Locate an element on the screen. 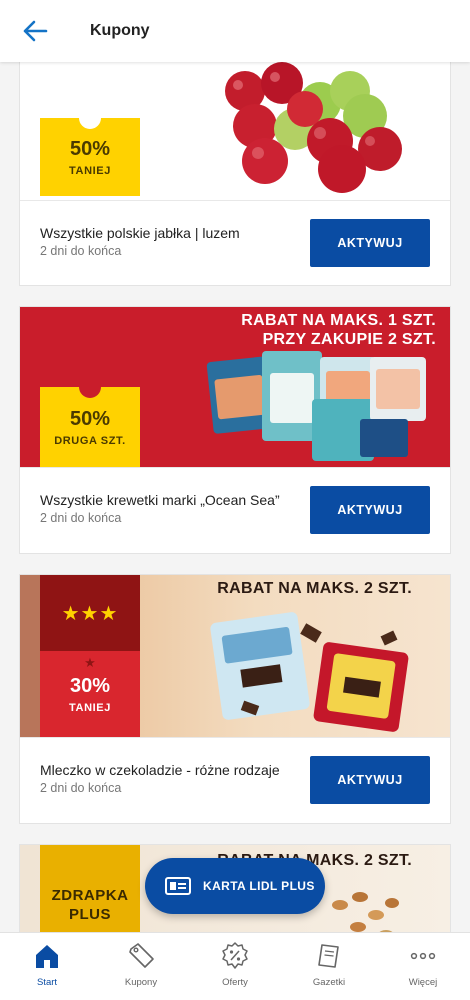 This screenshot has height=1000, width=470. loyalty-card-icon is located at coordinates (178, 886).